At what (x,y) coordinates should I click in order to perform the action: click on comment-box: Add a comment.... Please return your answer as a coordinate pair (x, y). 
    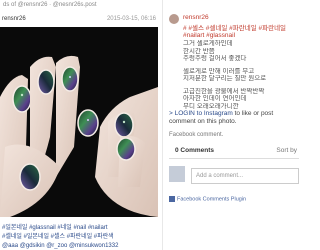
    Looking at the image, I should click on (234, 176).